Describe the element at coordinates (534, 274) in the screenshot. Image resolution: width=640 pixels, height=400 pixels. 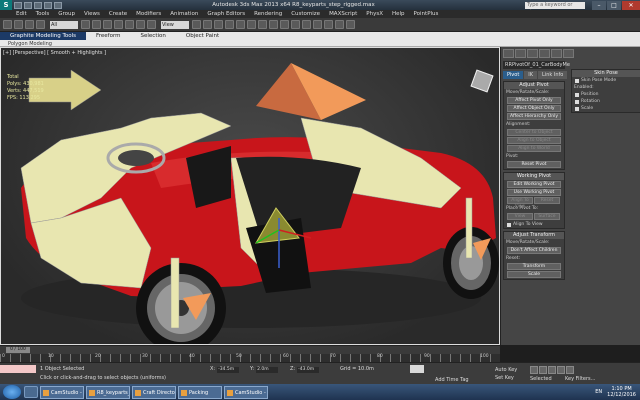
I see `reset-scale-button: Scale` at that location.